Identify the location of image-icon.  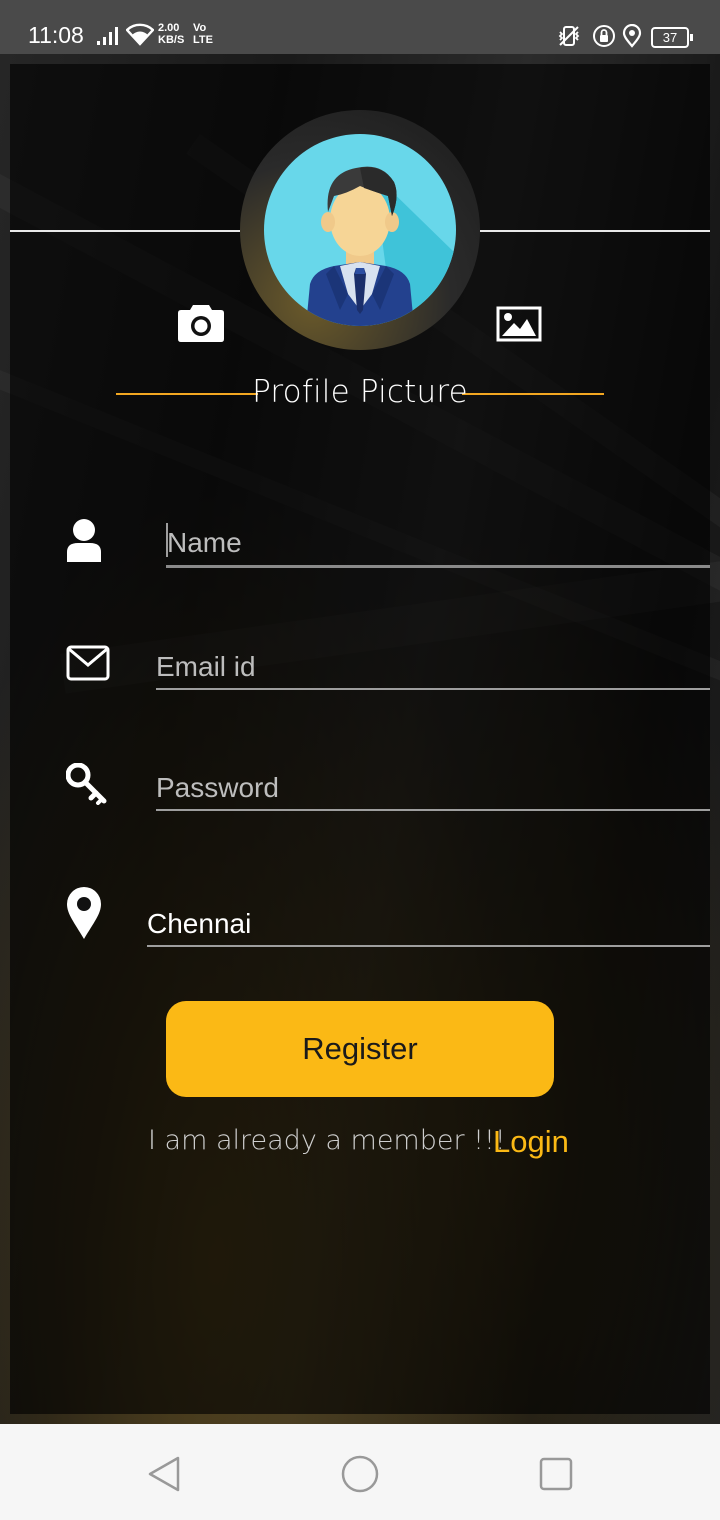
(519, 324).